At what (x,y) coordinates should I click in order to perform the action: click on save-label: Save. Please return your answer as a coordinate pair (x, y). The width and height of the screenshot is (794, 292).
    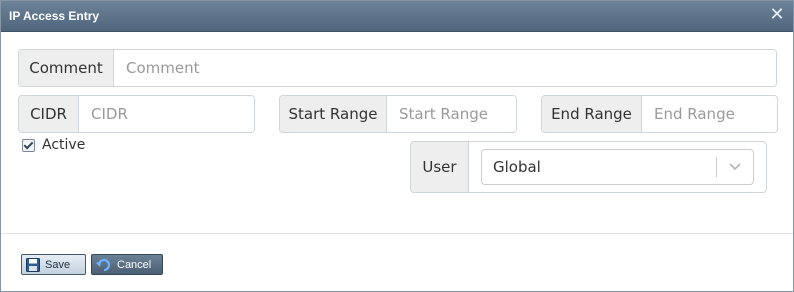
    Looking at the image, I should click on (58, 264).